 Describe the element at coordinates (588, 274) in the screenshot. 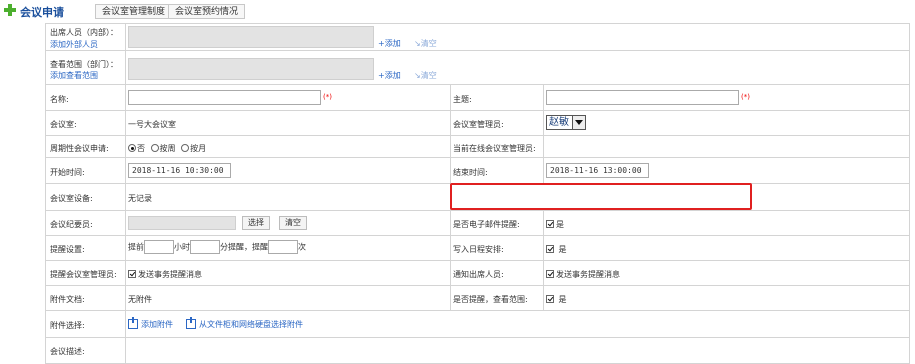

I see `notify-attendees-value: 发送事务提醒消息` at that location.